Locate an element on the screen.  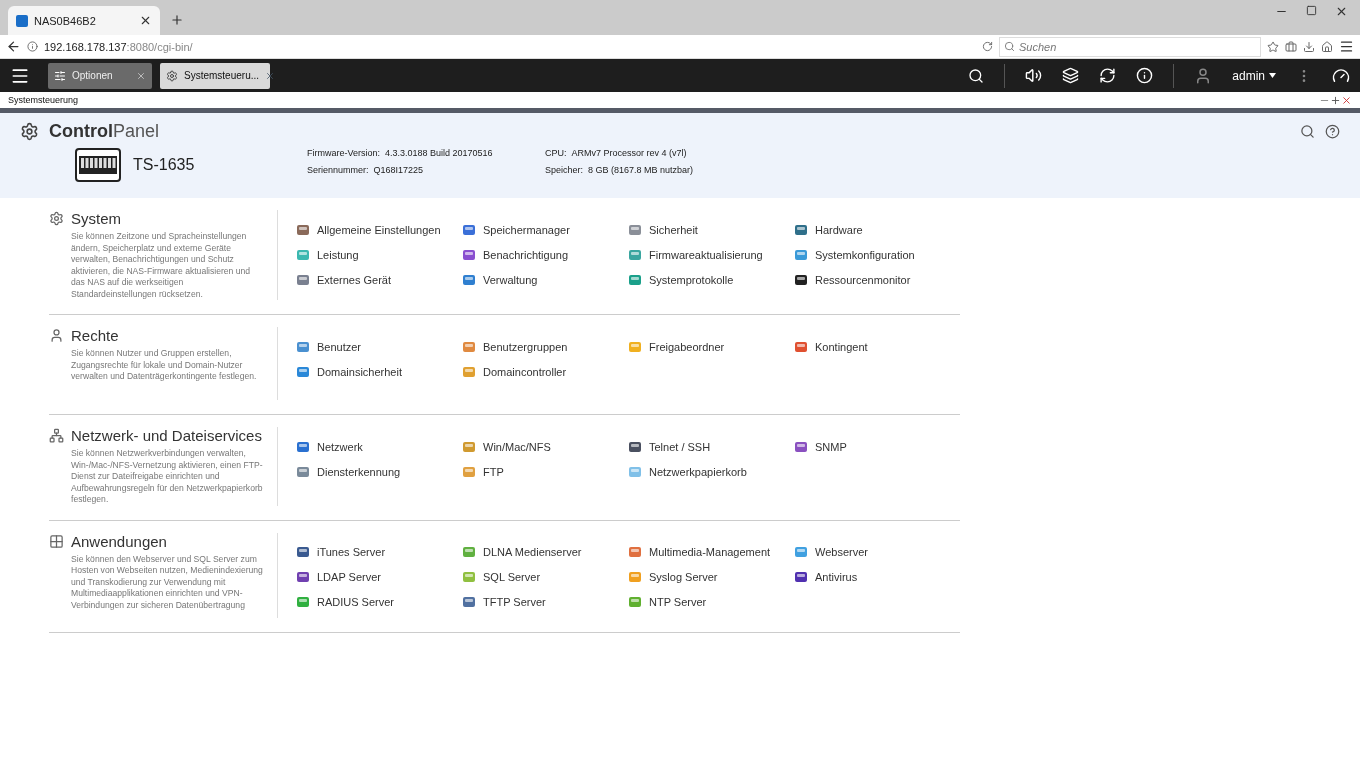
settings-link: Kontingent is located at coordinates (877, 346).